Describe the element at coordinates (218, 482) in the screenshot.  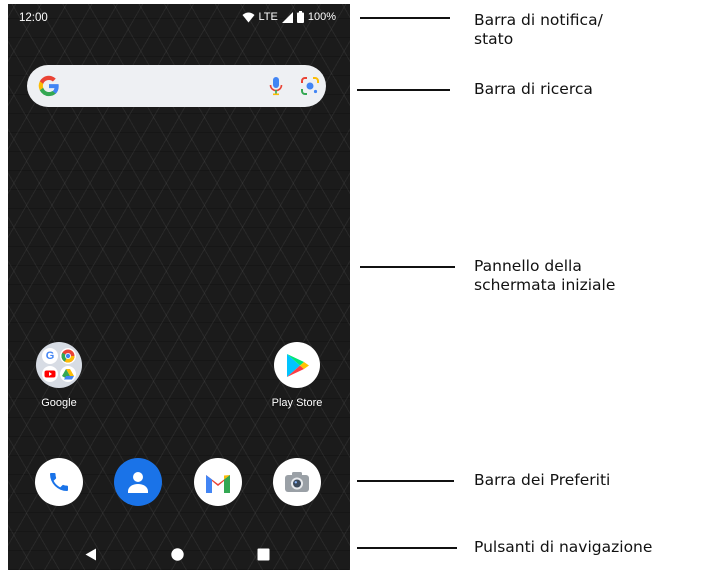
I see `gmail-icon` at that location.